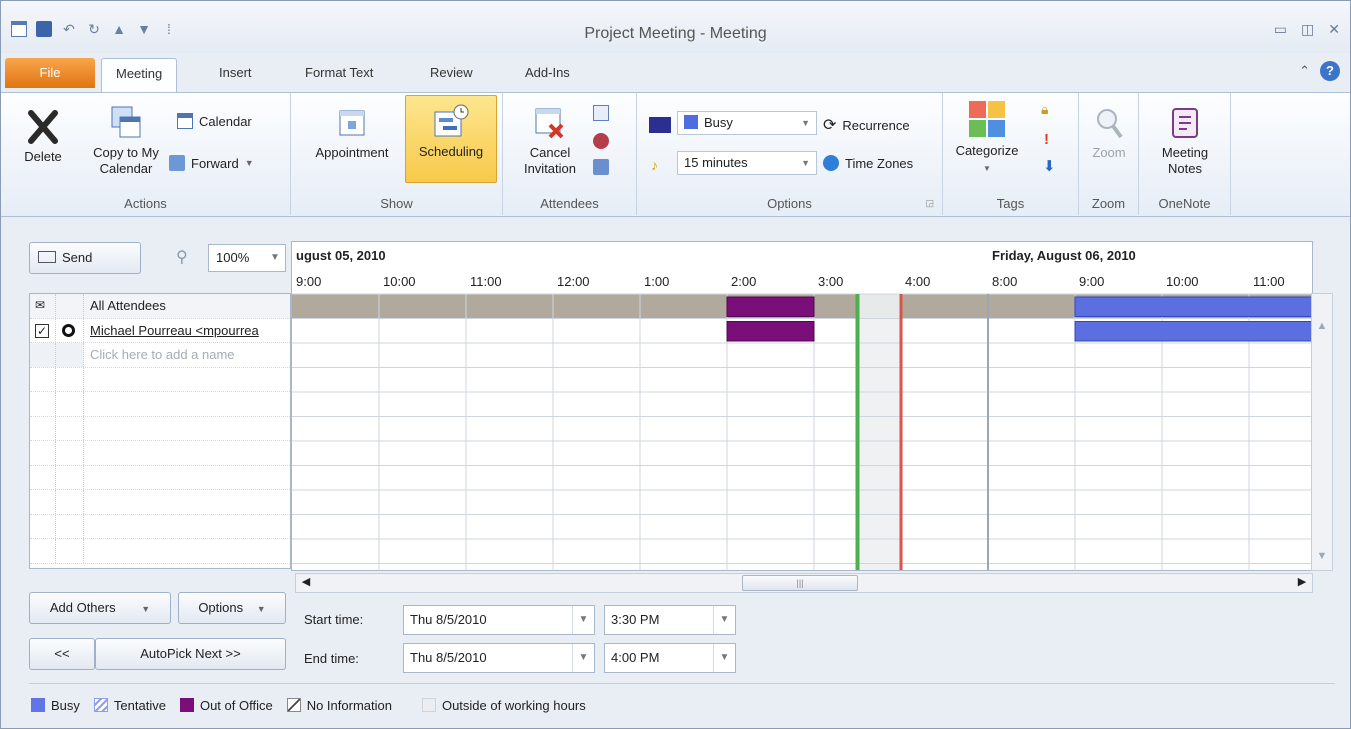 The height and width of the screenshot is (729, 1351). I want to click on autopick-next-label: AutoPick Next >>, so click(190, 653).